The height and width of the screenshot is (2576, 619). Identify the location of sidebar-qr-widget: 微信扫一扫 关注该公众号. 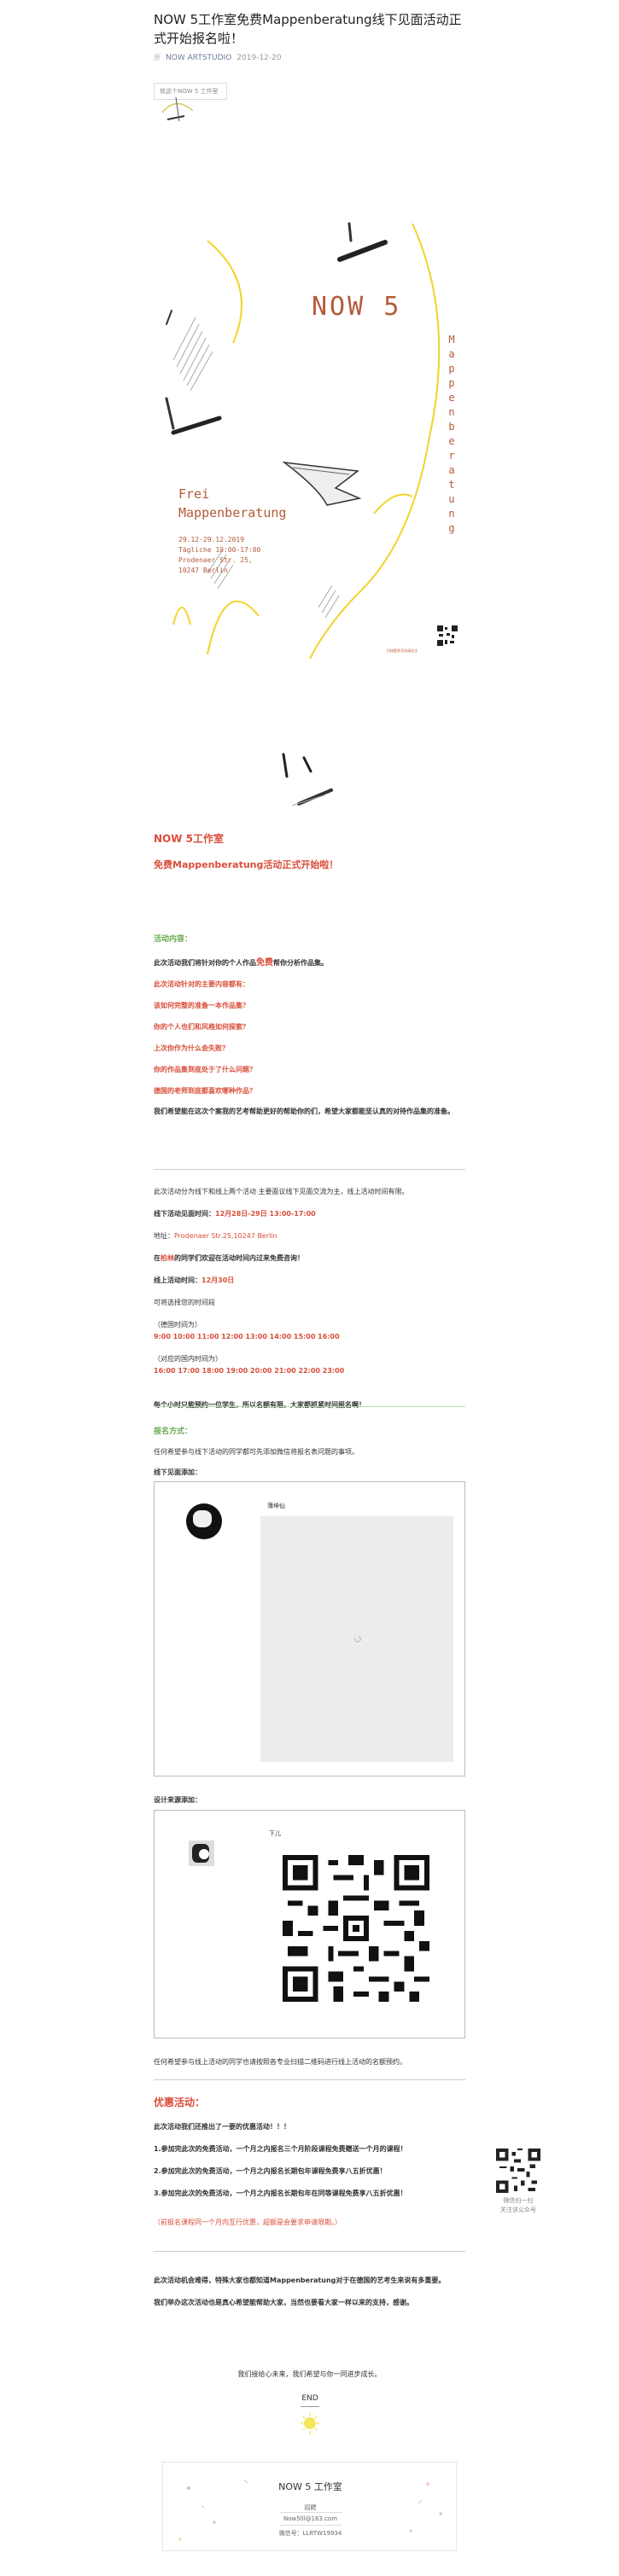
(518, 2182).